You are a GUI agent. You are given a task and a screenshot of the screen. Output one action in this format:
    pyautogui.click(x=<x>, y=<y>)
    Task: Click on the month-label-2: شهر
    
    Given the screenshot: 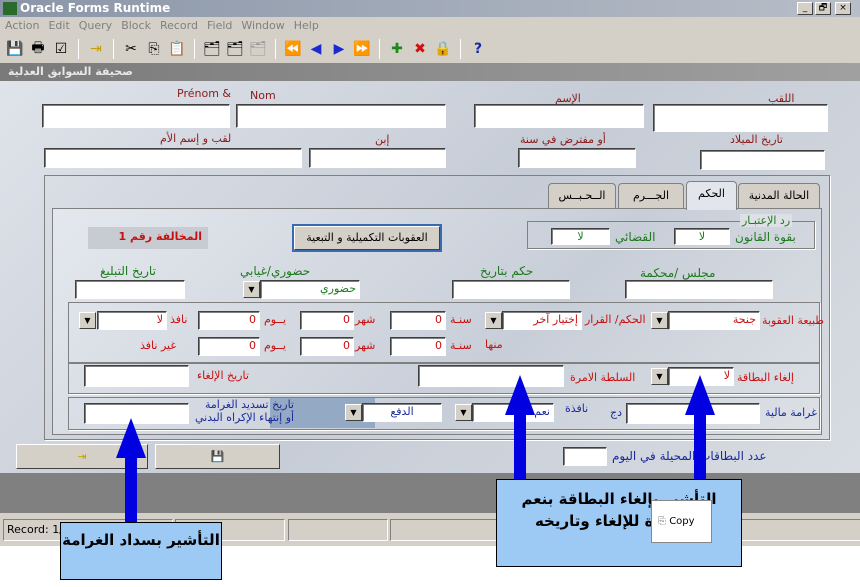 What is the action you would take?
    pyautogui.click(x=365, y=345)
    